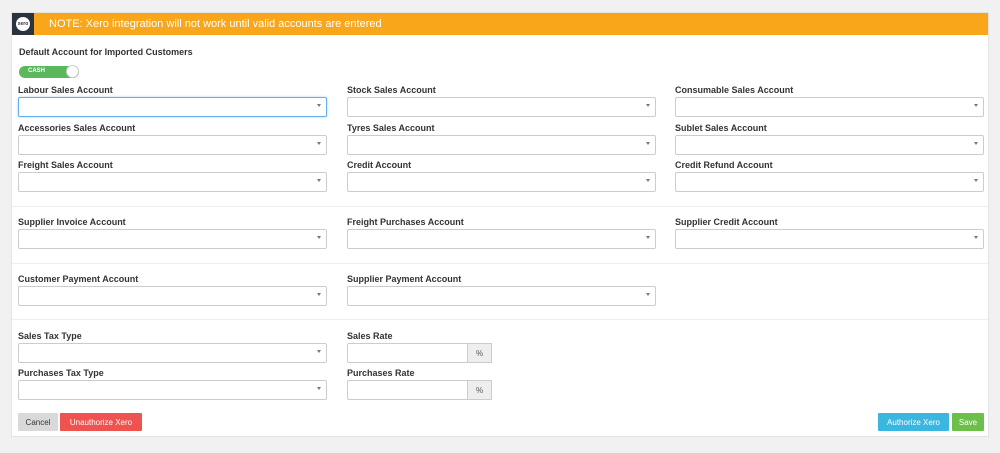  Describe the element at coordinates (172, 107) in the screenshot. I see `labour-sales-select` at that location.